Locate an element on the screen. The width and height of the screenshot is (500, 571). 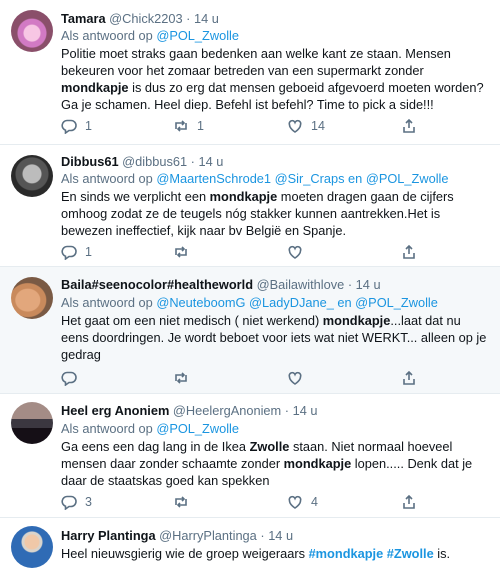
tweet-actions is located at coordinates (251, 378).